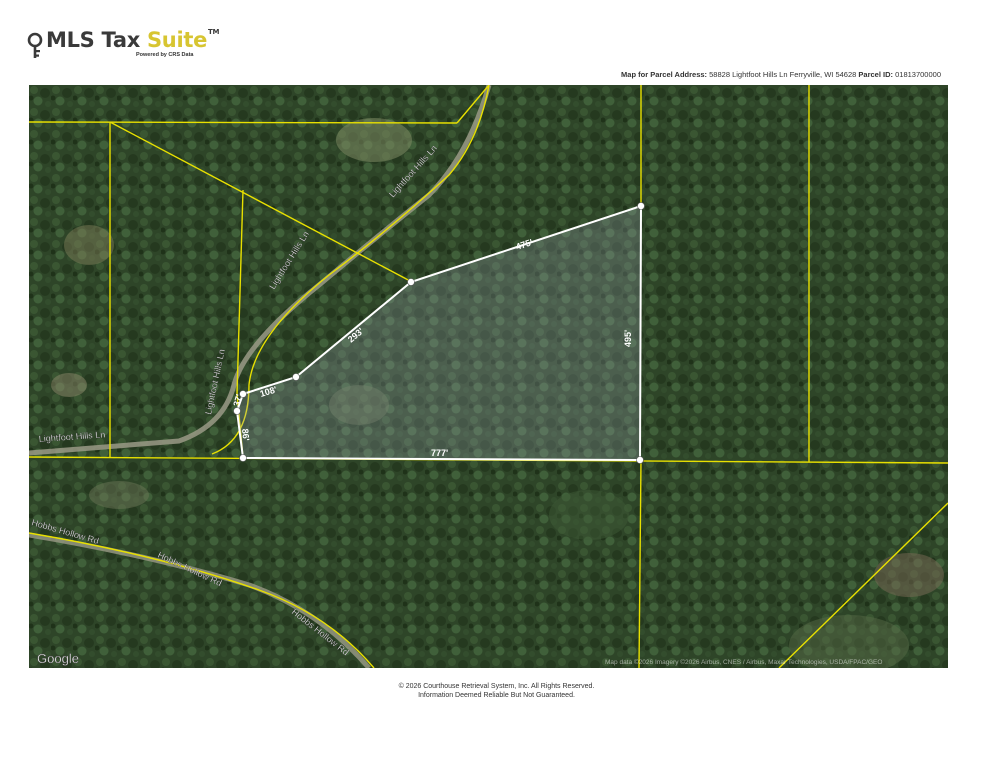 The height and width of the screenshot is (768, 993). What do you see at coordinates (165, 55) in the screenshot?
I see `powered-by-text: Powered by CRS Data` at bounding box center [165, 55].